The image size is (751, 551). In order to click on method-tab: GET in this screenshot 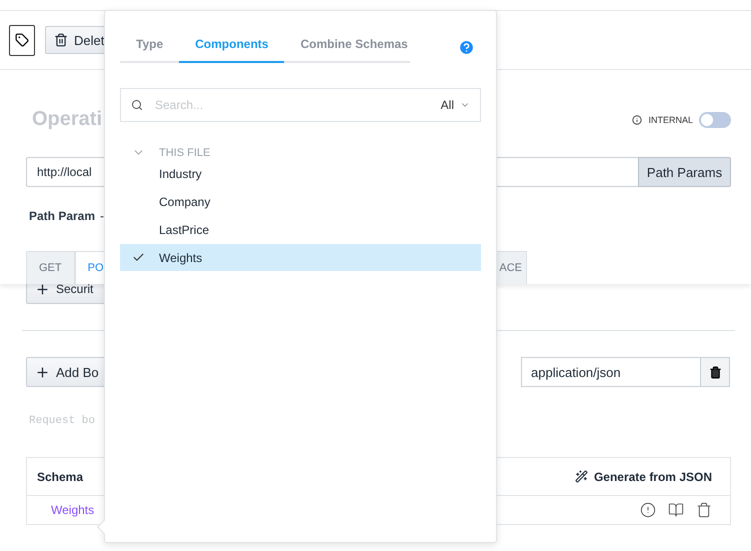, I will do `click(50, 267)`.